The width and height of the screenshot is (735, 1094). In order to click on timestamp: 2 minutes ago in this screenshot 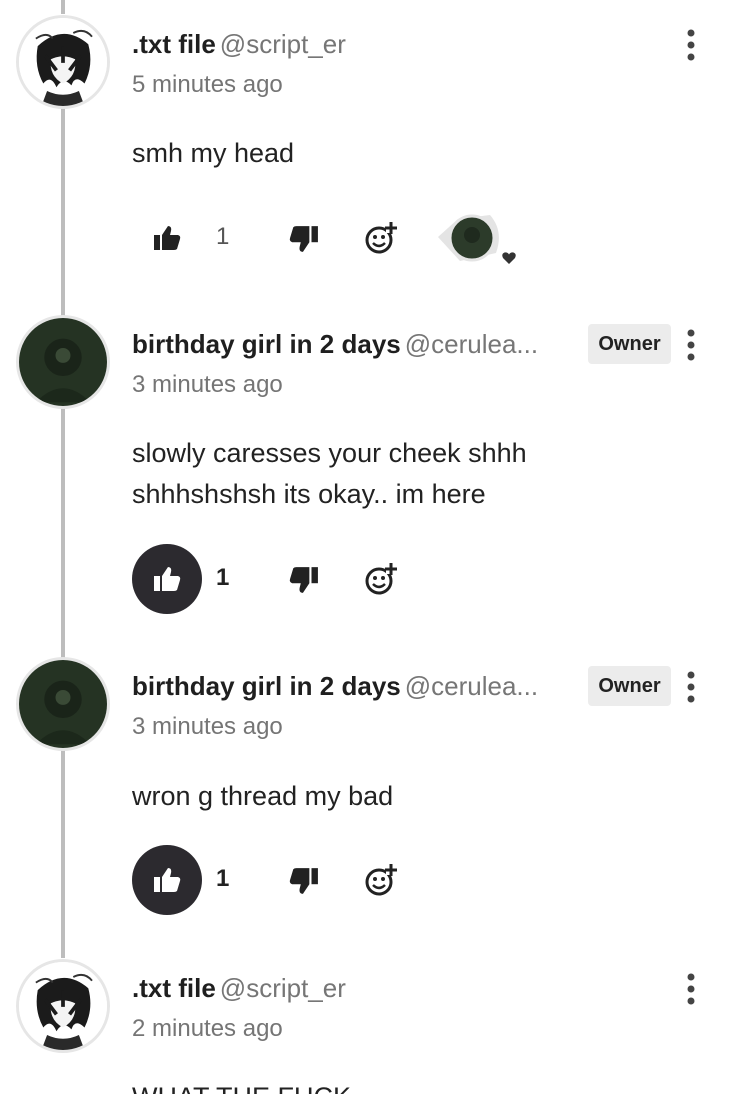, I will do `click(207, 1029)`.